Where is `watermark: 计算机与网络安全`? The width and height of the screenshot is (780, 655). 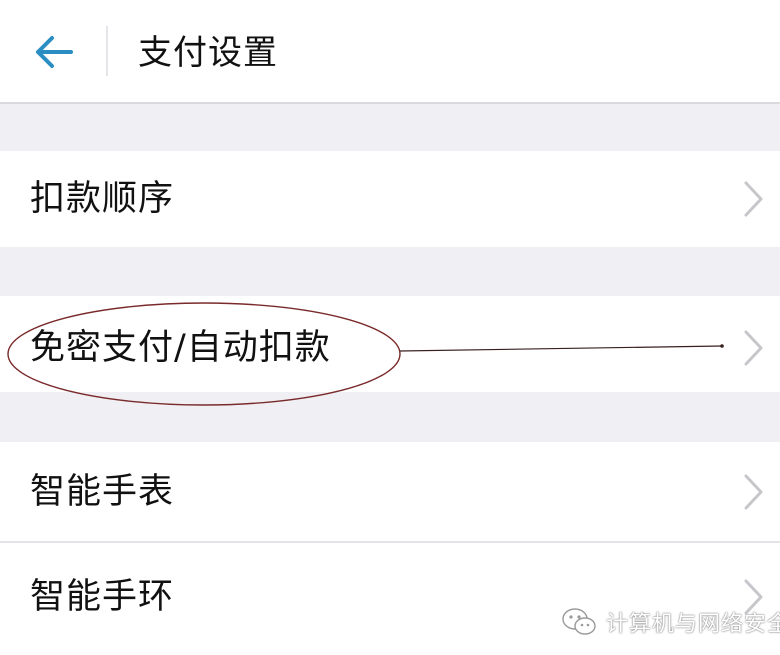 watermark: 计算机与网络安全 is located at coordinates (670, 622).